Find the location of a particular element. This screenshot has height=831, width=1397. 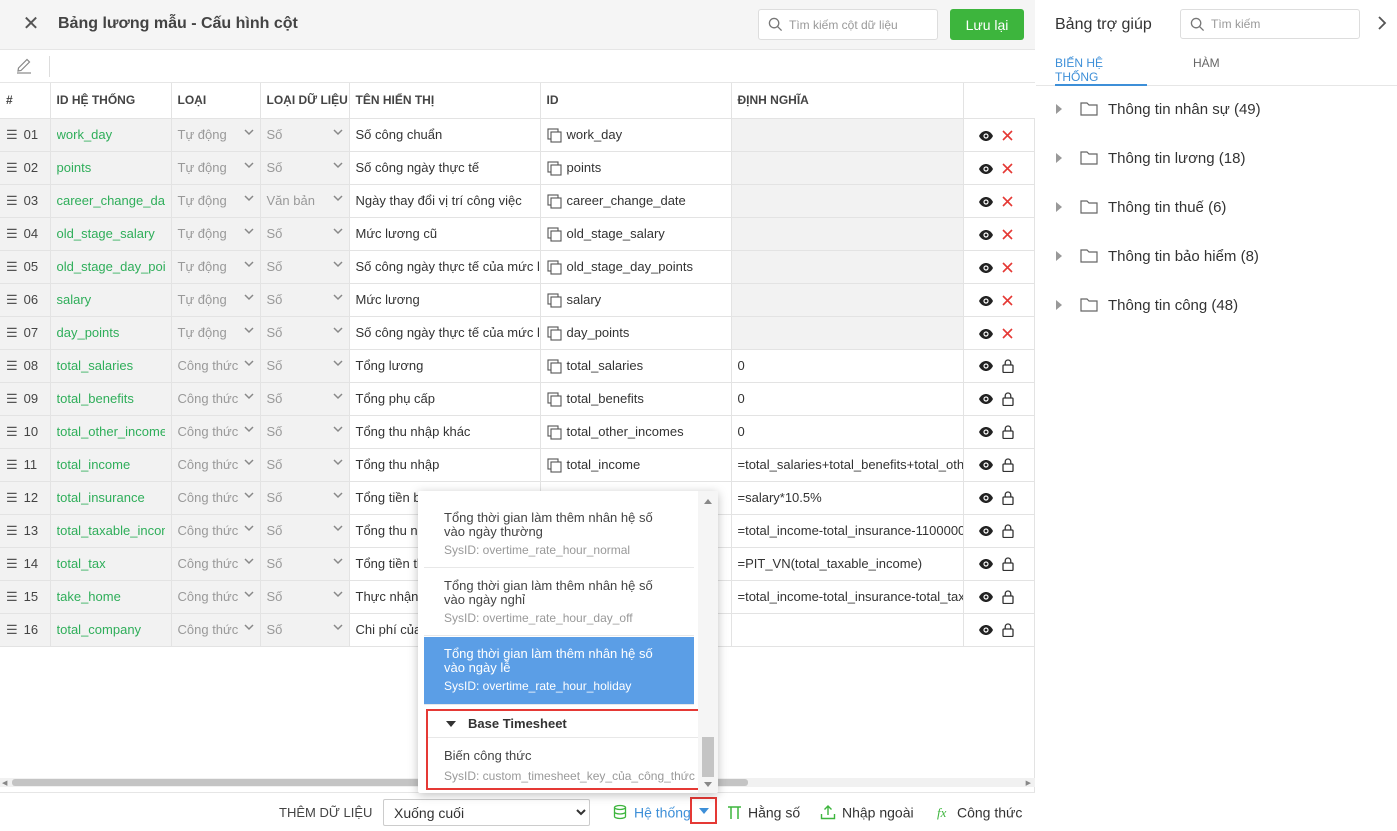

display-name-cell: Số công chuẩn is located at coordinates (445, 135).